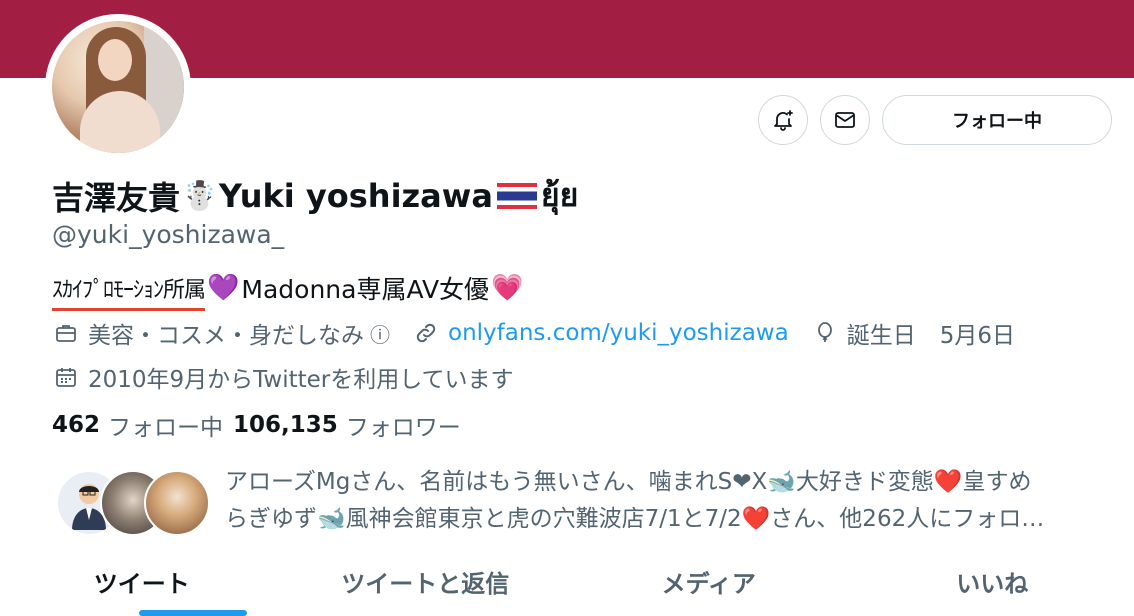  I want to click on category-item: 美容・コスメ・身だしなみ ⓘ, so click(221, 333).